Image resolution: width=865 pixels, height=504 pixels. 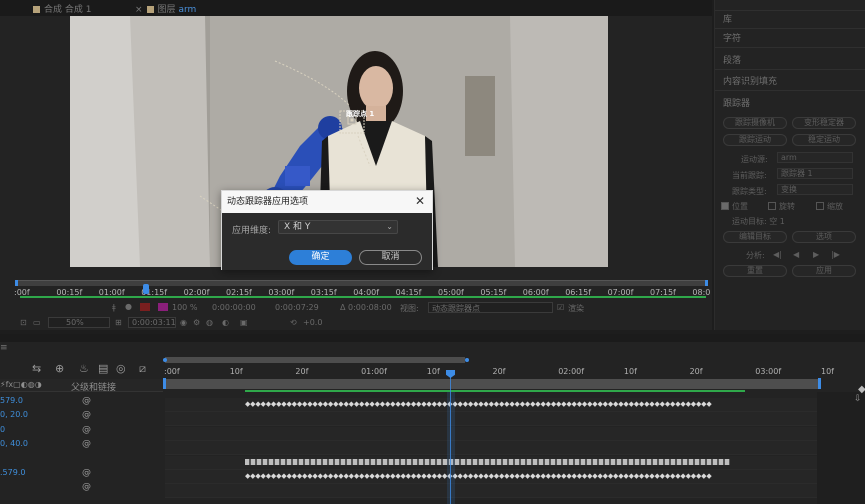 I want to click on layer-property-row, so click(x=81, y=461).